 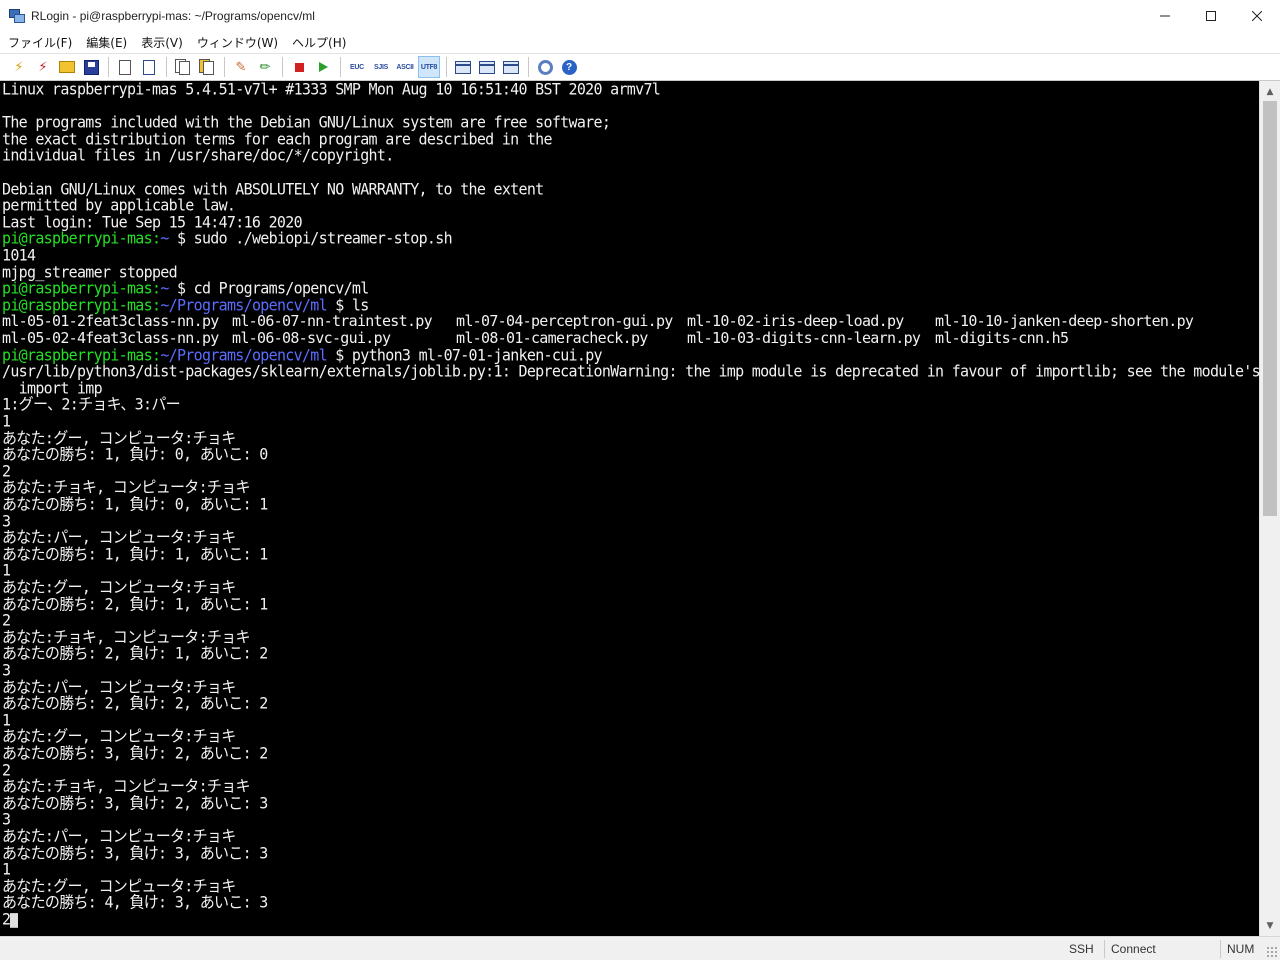 I want to click on line-text: あなたの勝ち: 3, 負け: 2, あいこ: 3, so click(x=135, y=803).